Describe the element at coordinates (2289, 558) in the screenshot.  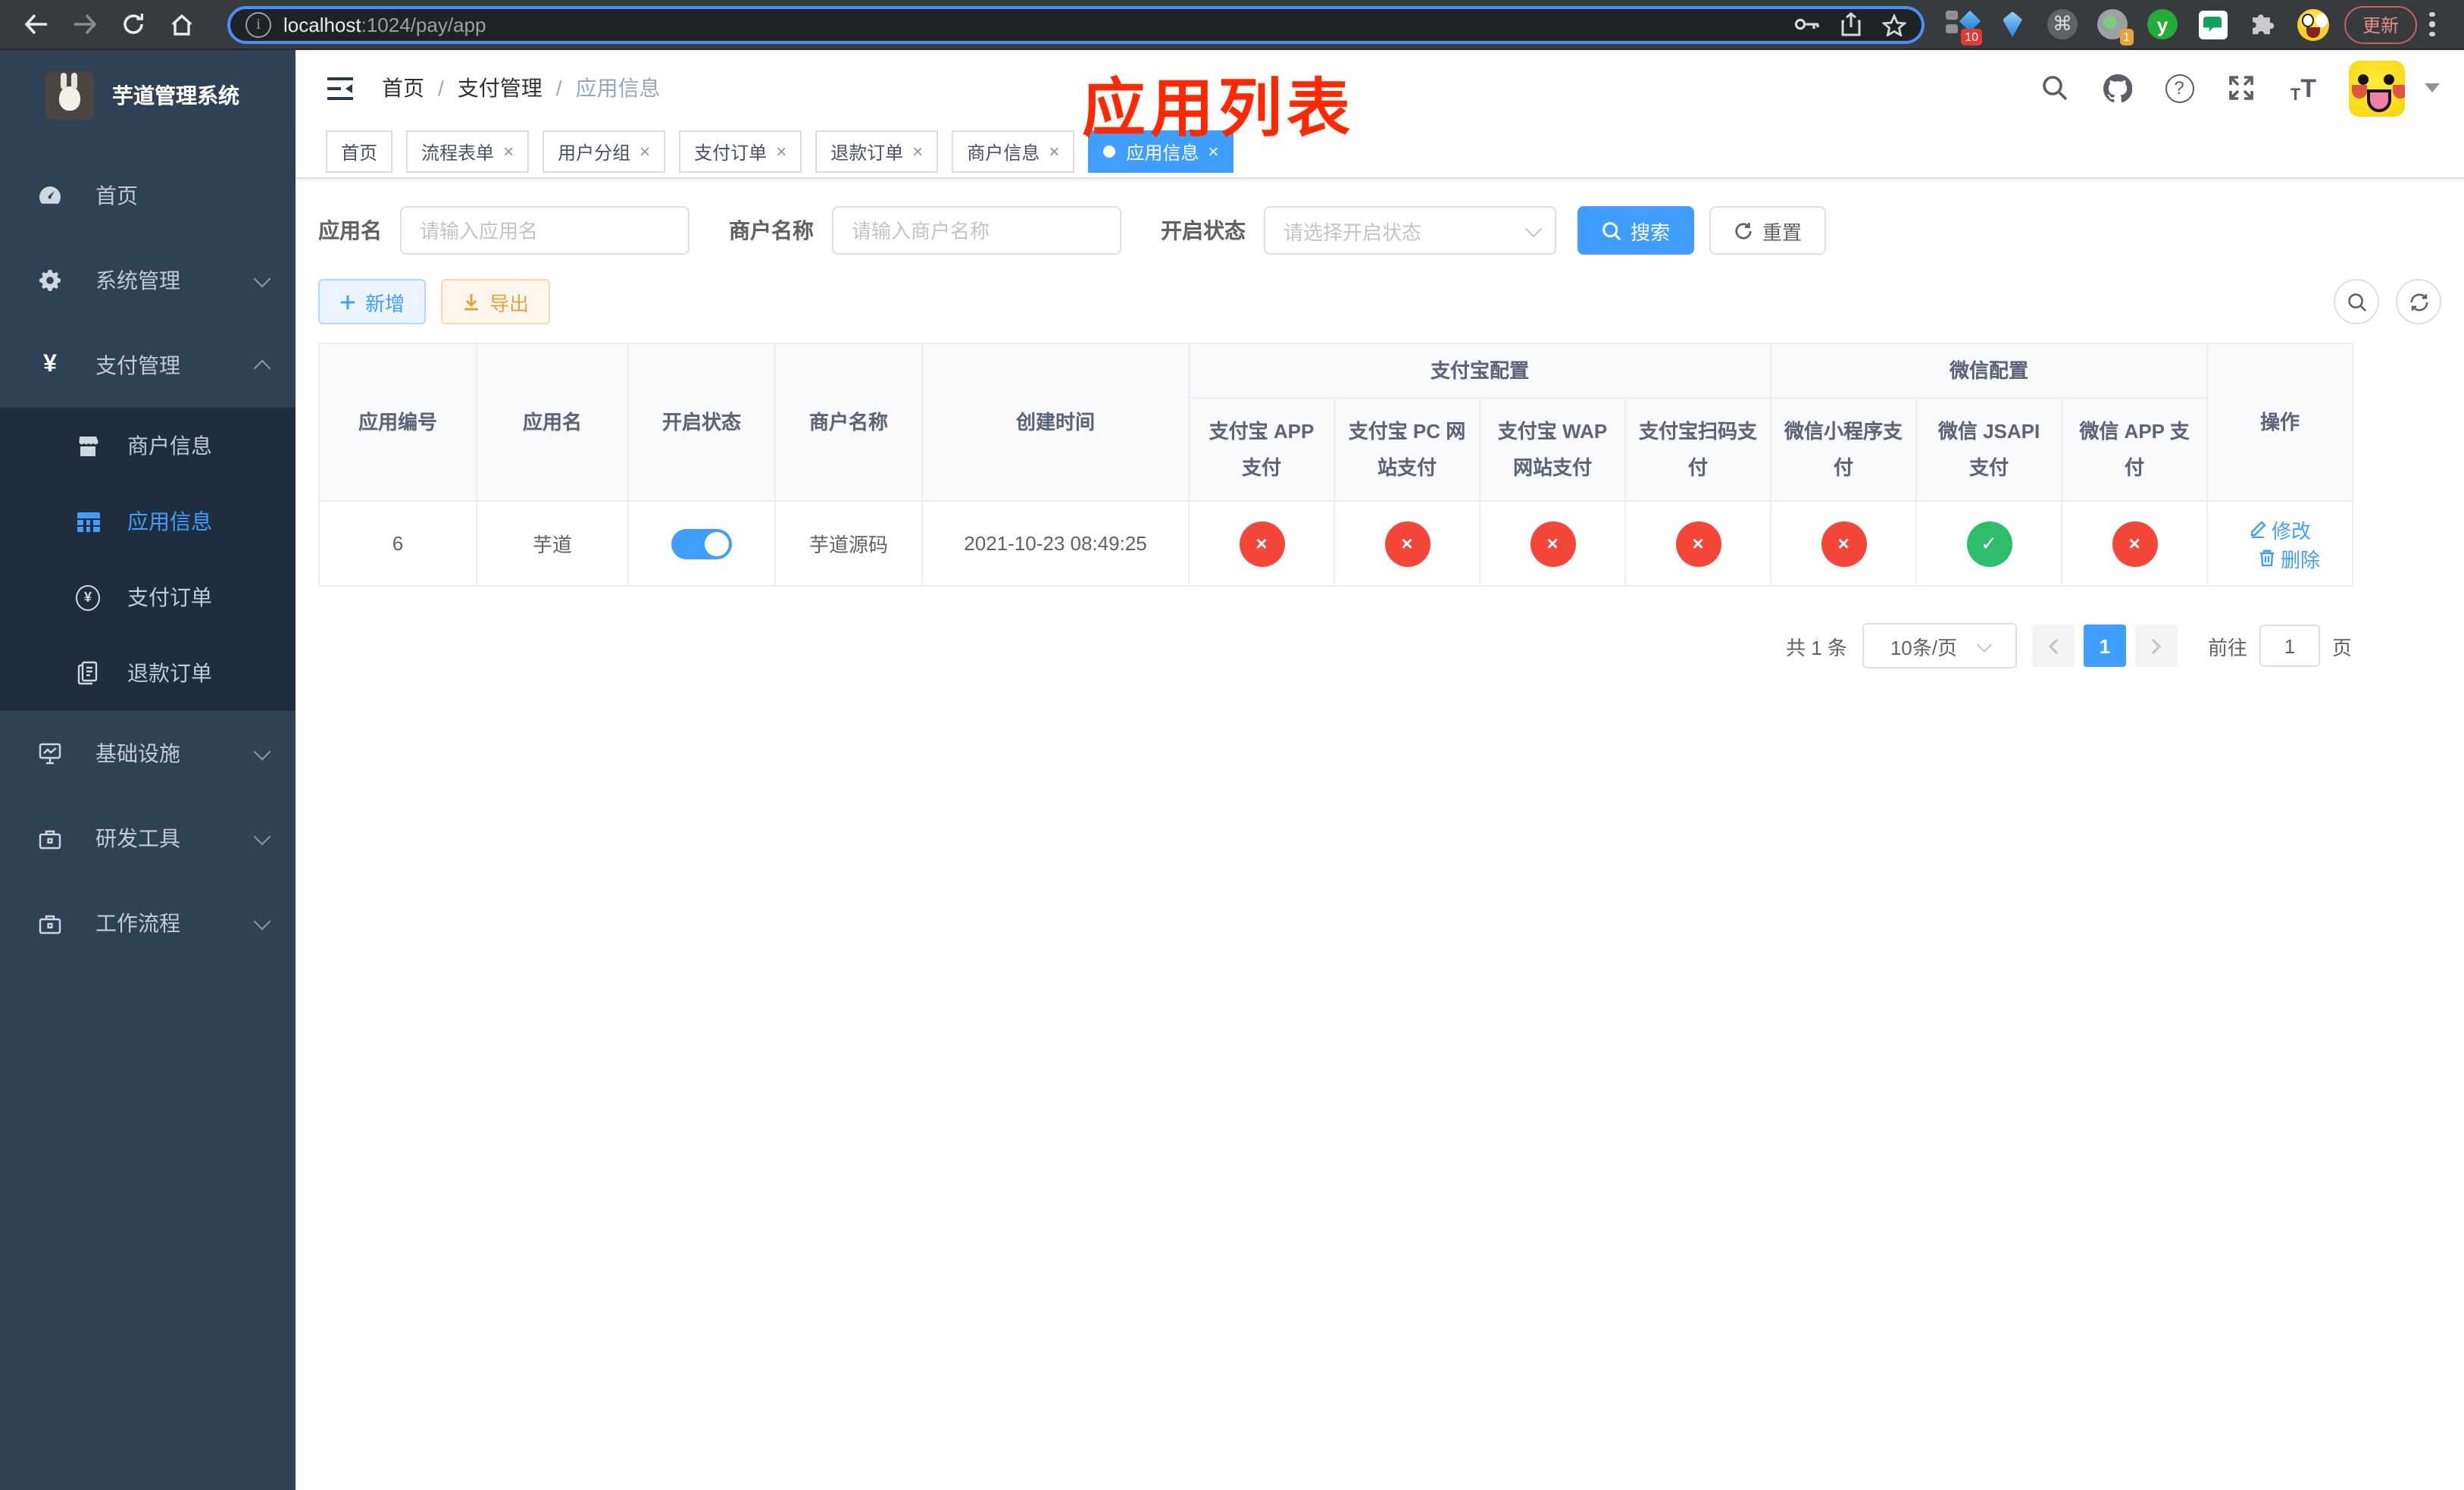
I see `delete-link: 删除` at that location.